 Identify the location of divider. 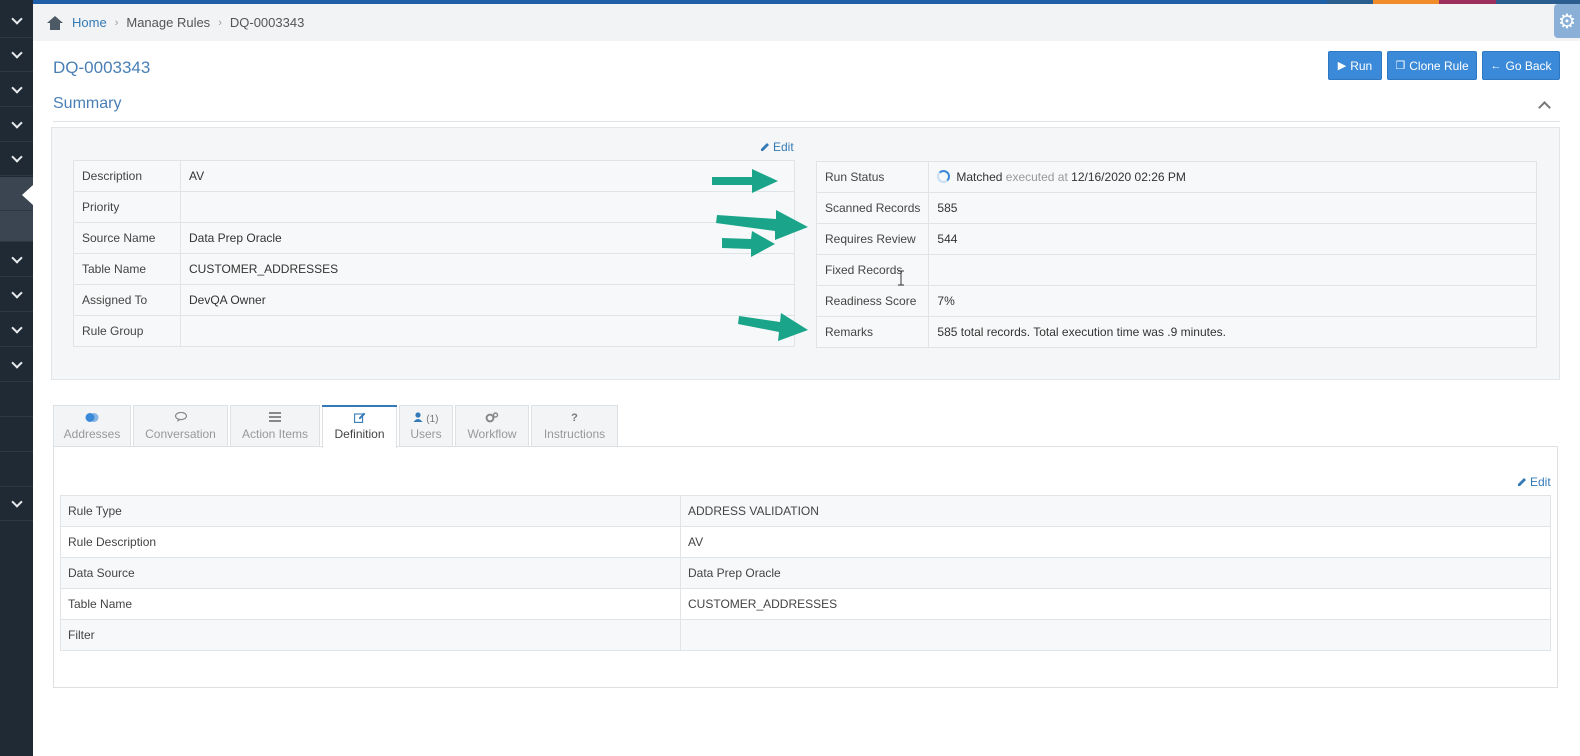
(806, 121).